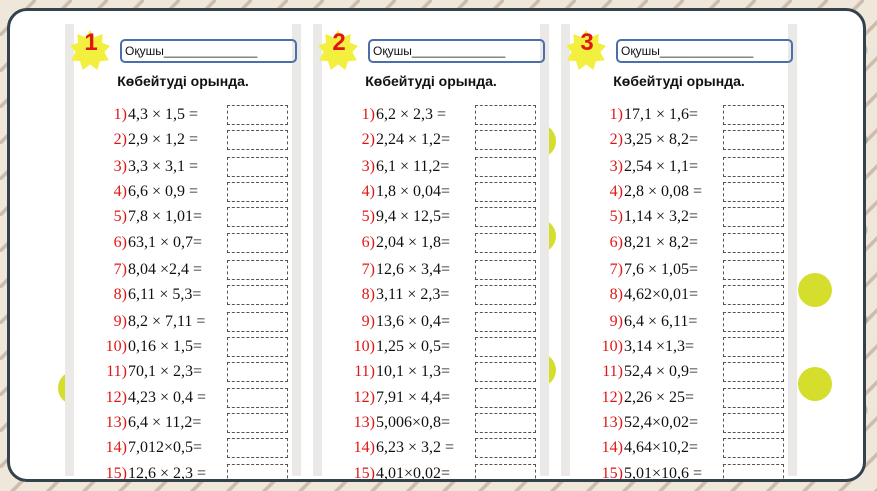  I want to click on exercise-expression: 13,6 × 0,4=, so click(413, 321).